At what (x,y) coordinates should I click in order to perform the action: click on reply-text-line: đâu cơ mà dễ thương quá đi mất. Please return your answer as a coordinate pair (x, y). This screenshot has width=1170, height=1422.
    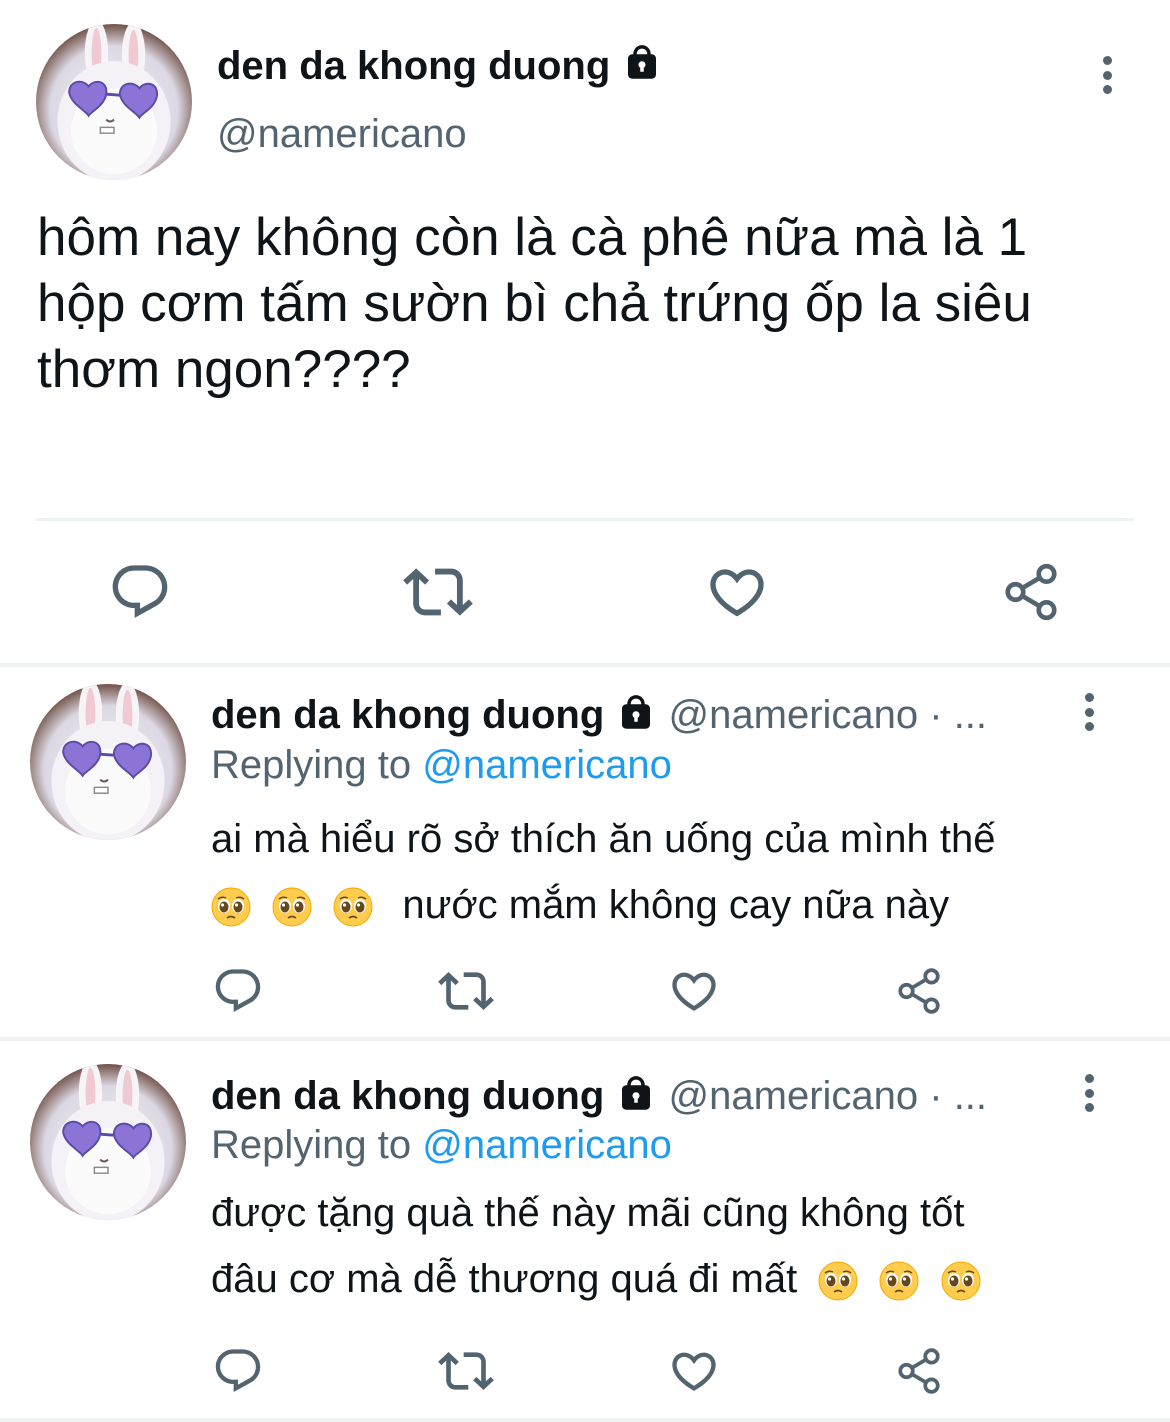
    Looking at the image, I should click on (504, 1279).